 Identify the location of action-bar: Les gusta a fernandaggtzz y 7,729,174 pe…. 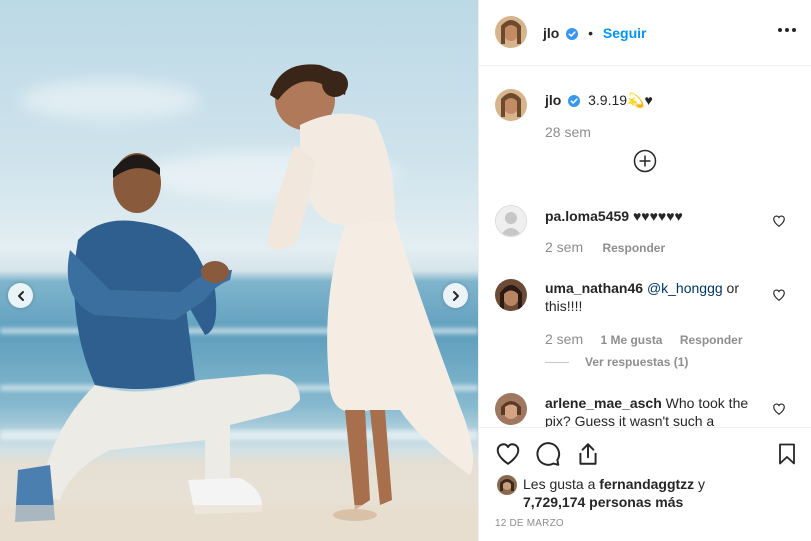
(645, 484).